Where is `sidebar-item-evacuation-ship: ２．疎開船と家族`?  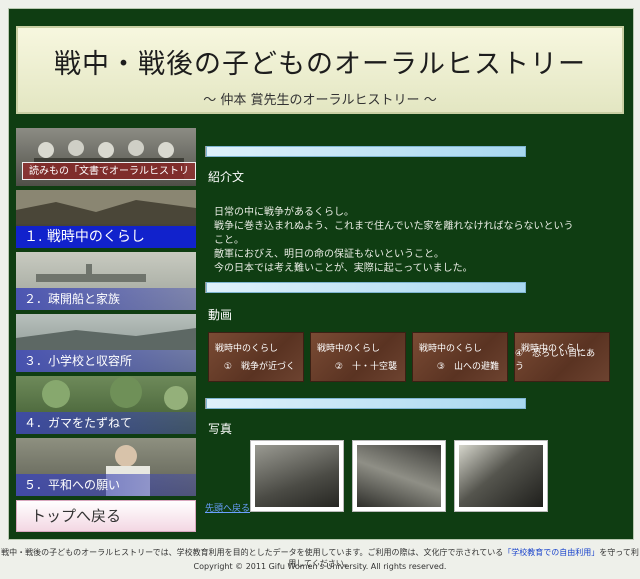 sidebar-item-evacuation-ship: ２．疎開船と家族 is located at coordinates (106, 281).